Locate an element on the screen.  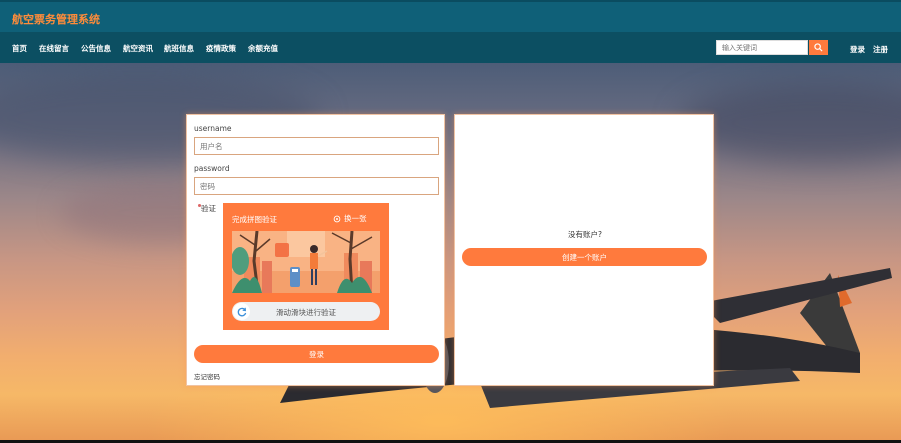
password-input is located at coordinates (316, 186).